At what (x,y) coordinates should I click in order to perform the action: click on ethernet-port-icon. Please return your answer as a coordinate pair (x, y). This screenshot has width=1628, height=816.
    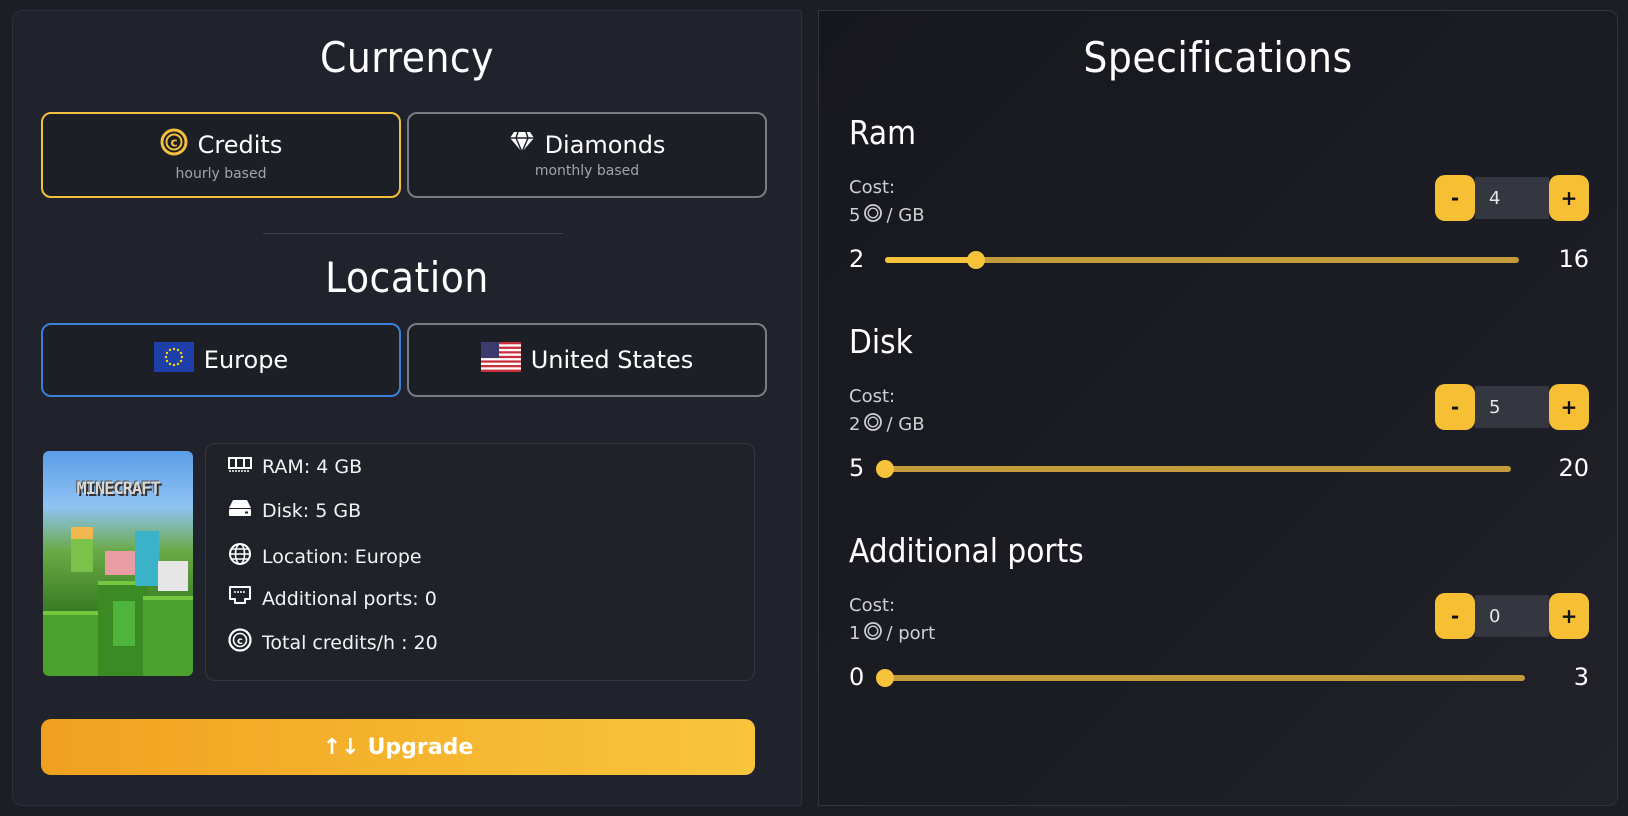
    Looking at the image, I should click on (240, 598).